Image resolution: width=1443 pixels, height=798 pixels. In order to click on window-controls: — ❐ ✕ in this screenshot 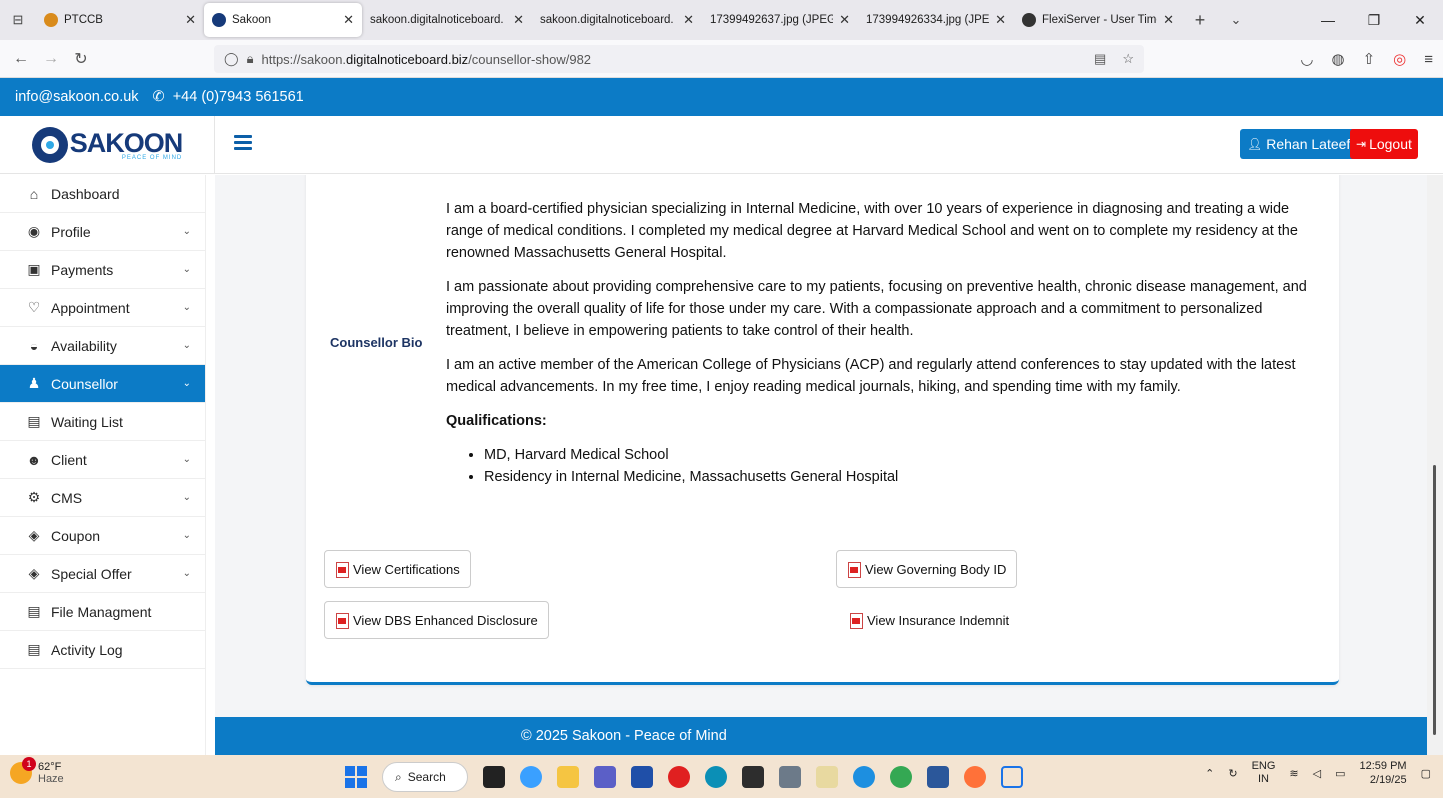, I will do `click(1374, 20)`.